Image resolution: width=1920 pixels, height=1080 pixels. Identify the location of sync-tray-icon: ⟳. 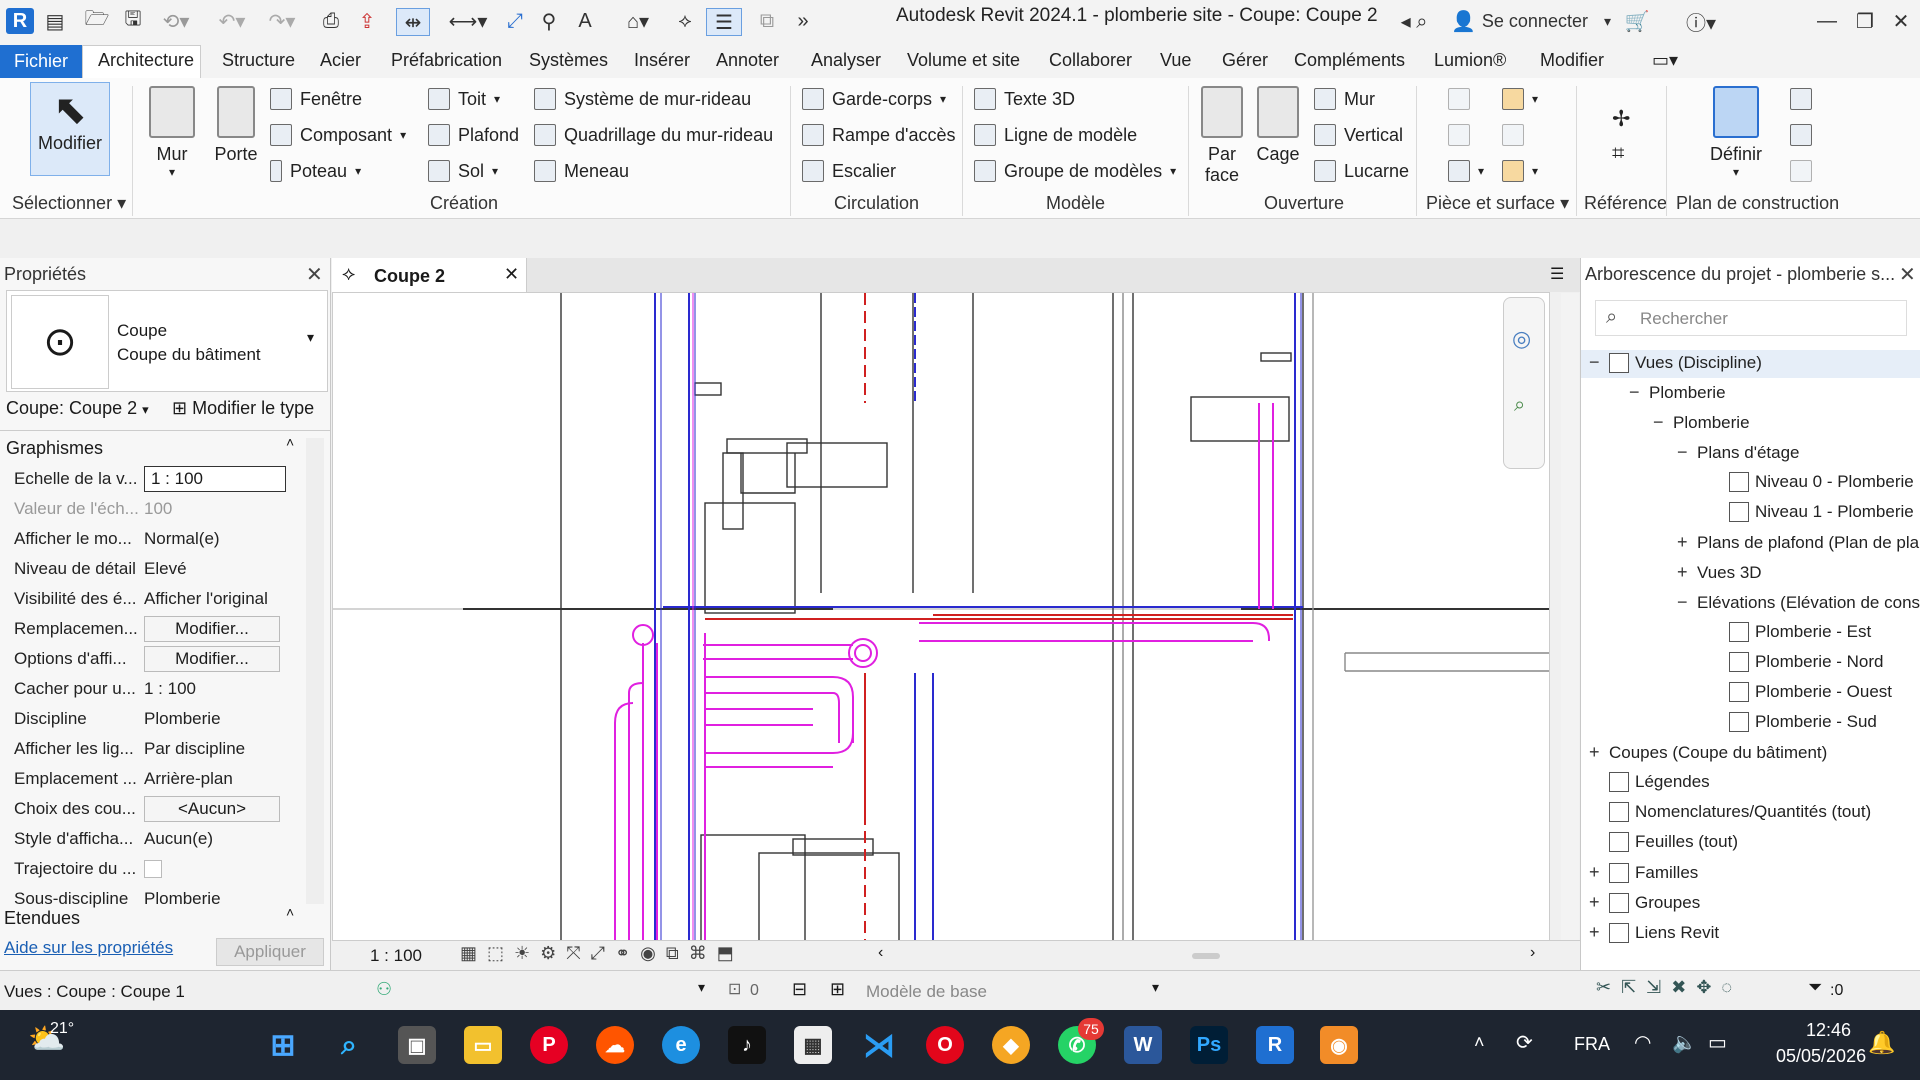
(1524, 1042).